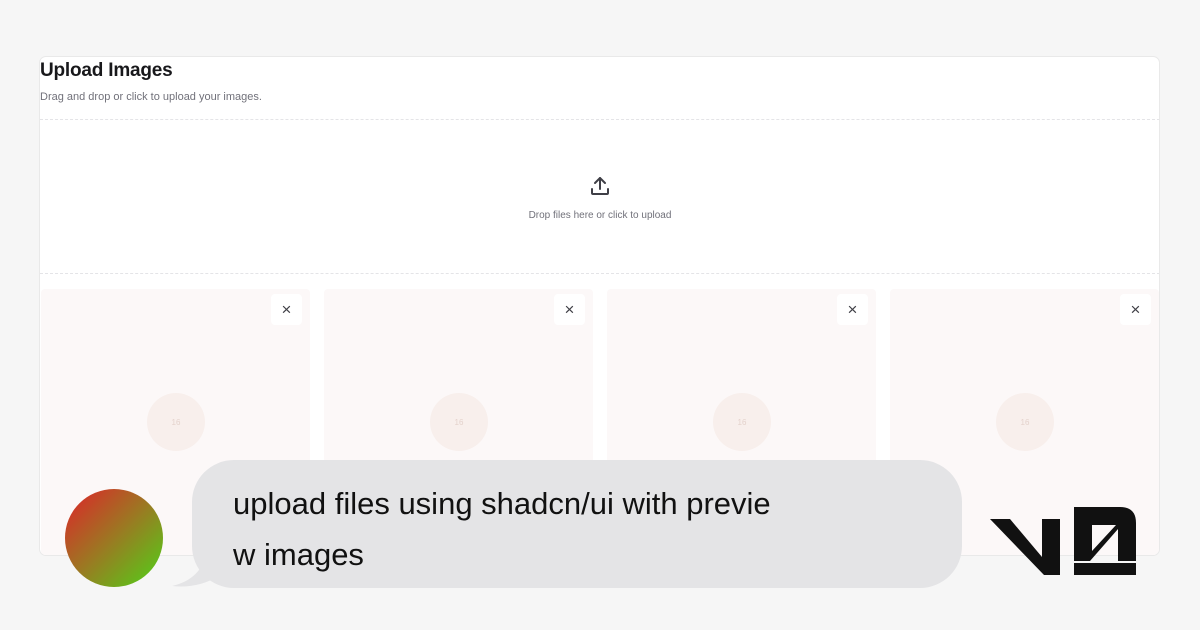 This screenshot has height=630, width=1200. What do you see at coordinates (114, 538) in the screenshot?
I see `user-avatar` at bounding box center [114, 538].